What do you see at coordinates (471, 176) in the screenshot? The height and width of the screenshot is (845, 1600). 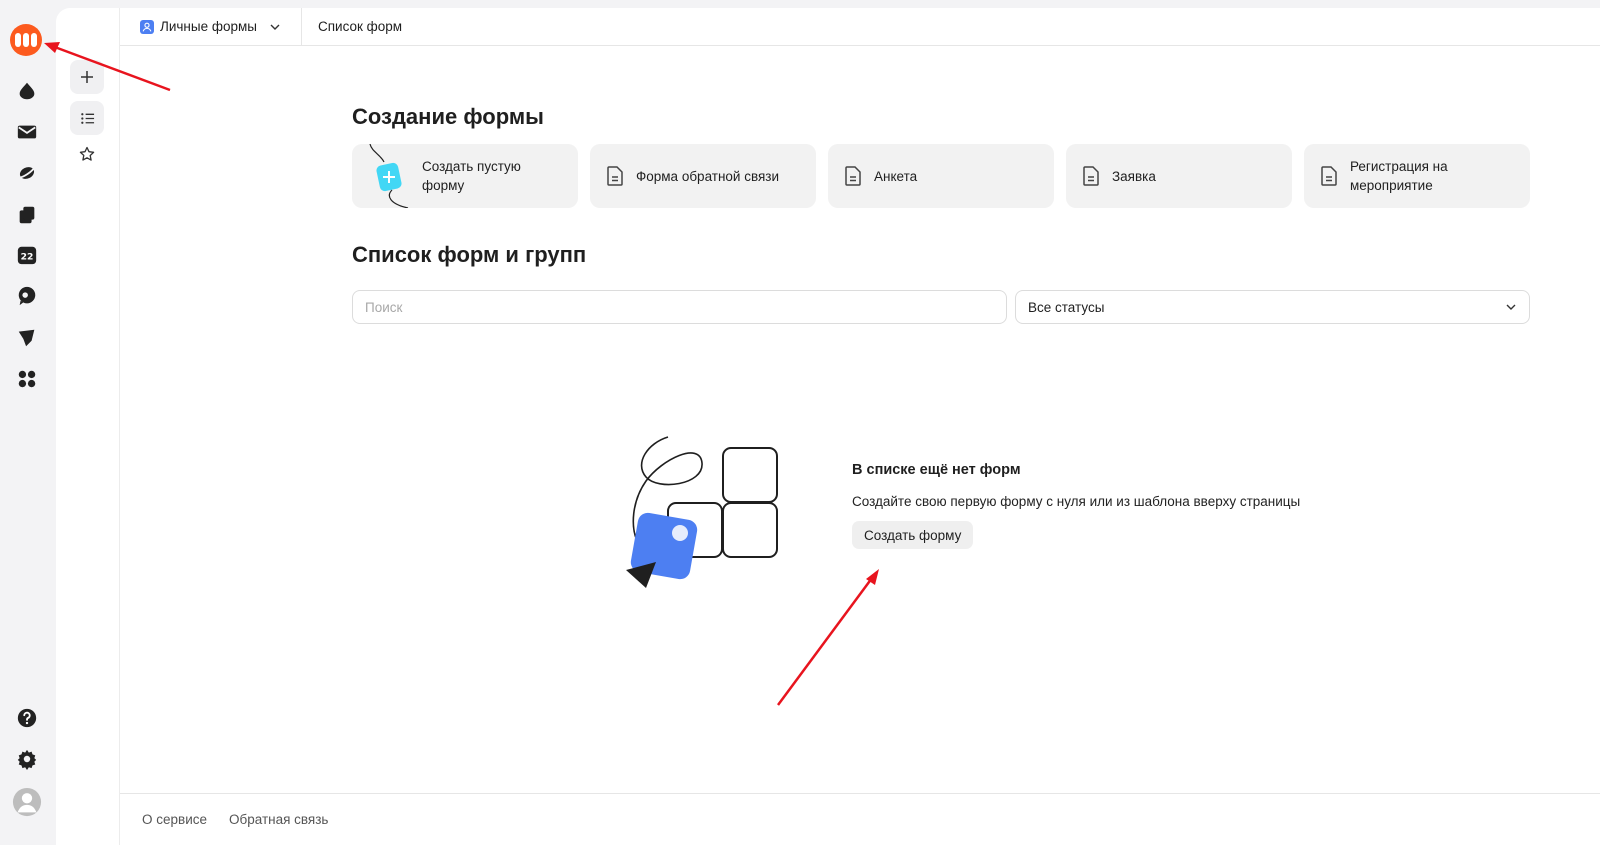 I see `template-label: Создать пустую форму` at bounding box center [471, 176].